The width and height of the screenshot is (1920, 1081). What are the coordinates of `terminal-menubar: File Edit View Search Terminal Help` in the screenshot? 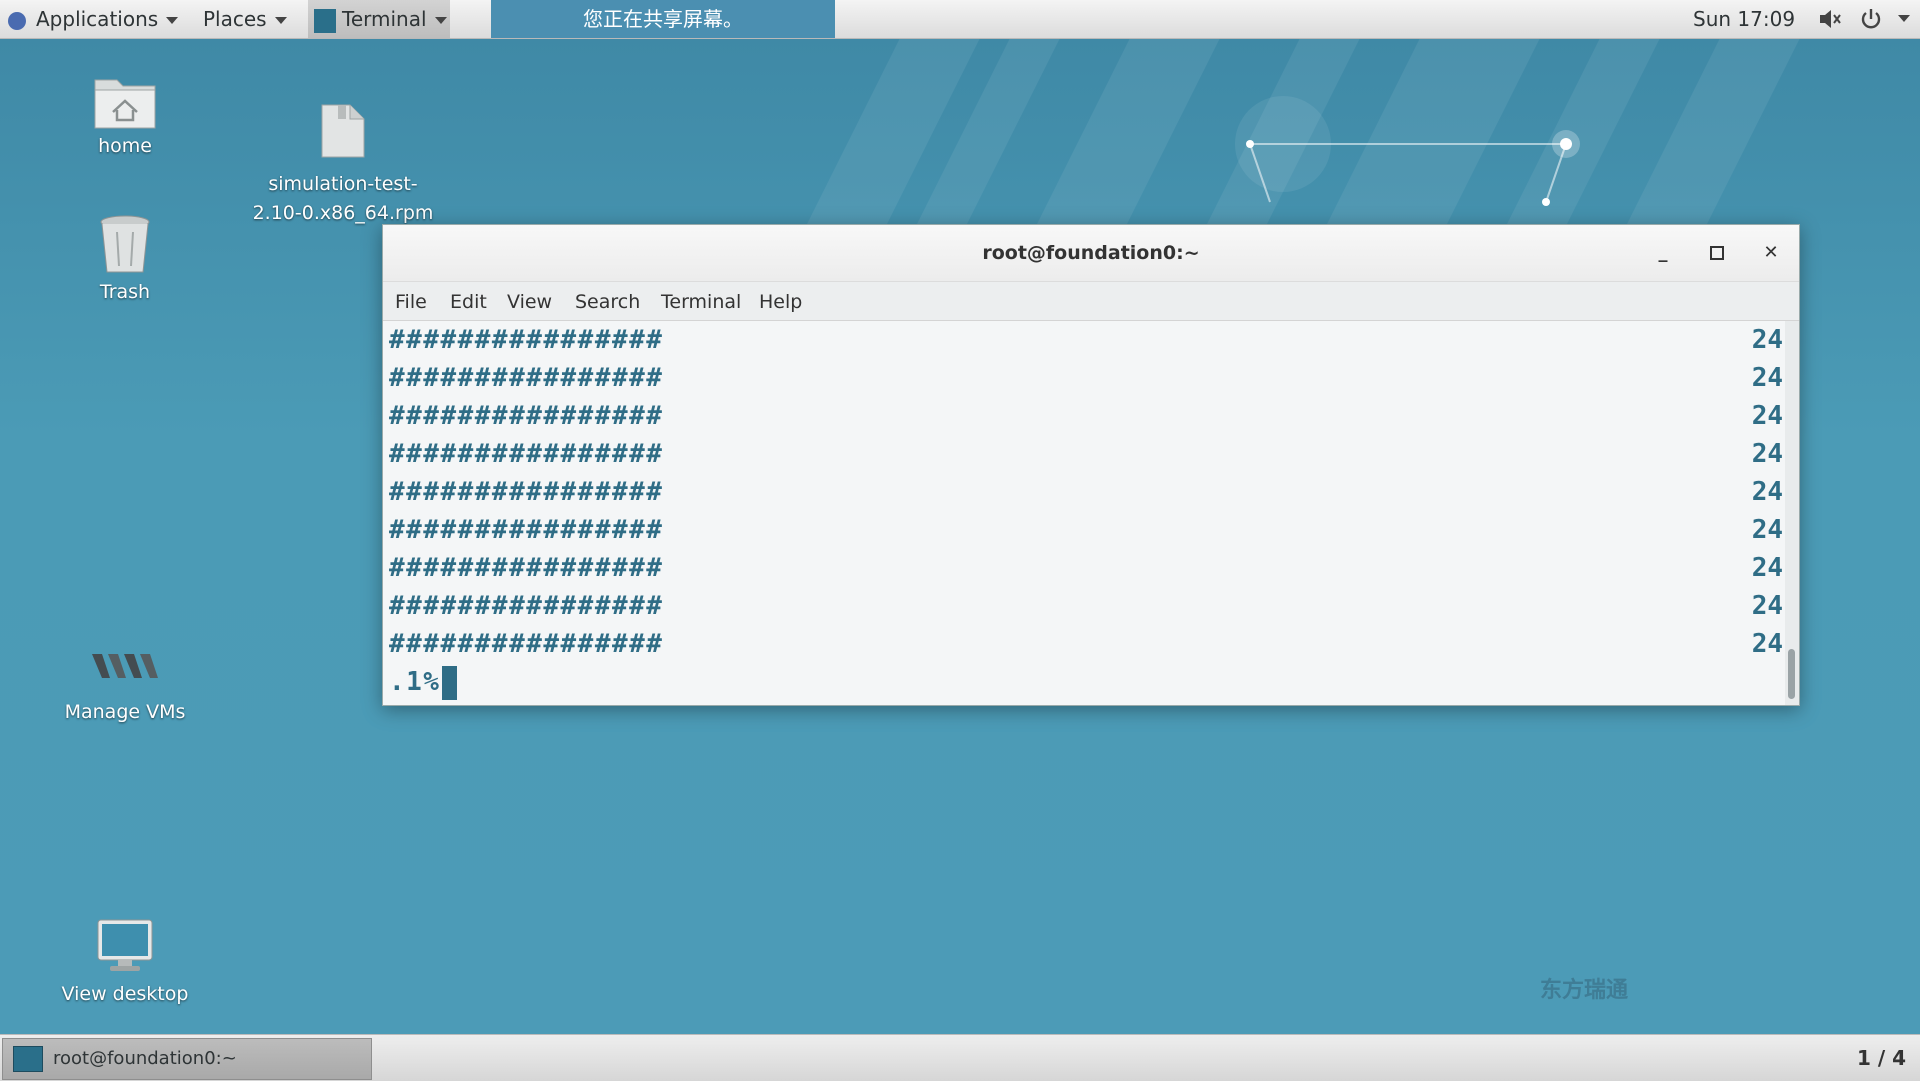 It's located at (1091, 301).